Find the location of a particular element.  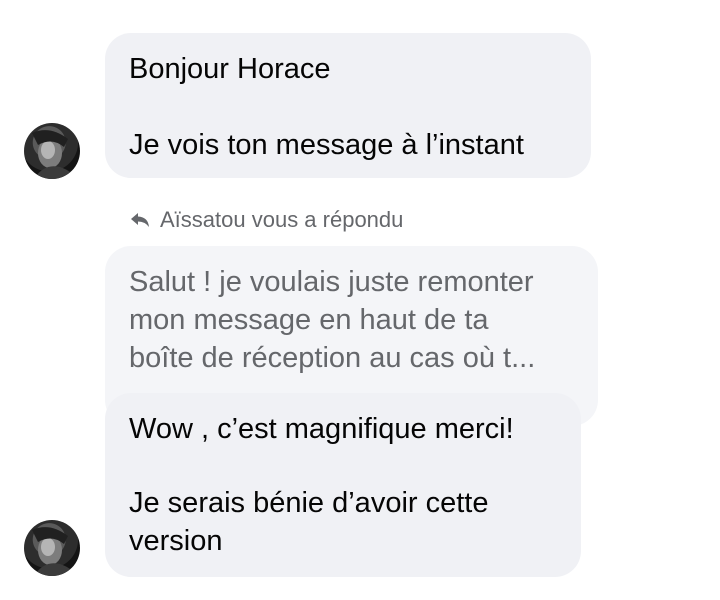

quoted-line: mon message en haut de ta is located at coordinates (309, 320).